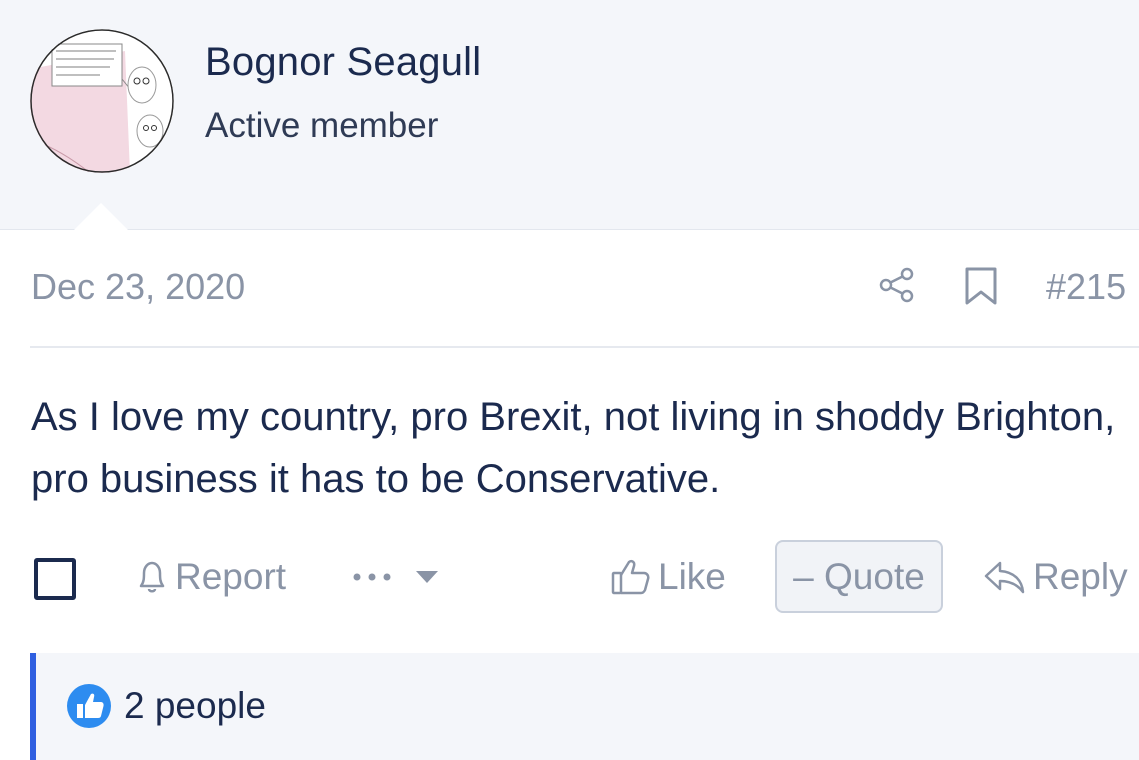 This screenshot has width=1139, height=760. I want to click on reply-arrow-icon, so click(1004, 577).